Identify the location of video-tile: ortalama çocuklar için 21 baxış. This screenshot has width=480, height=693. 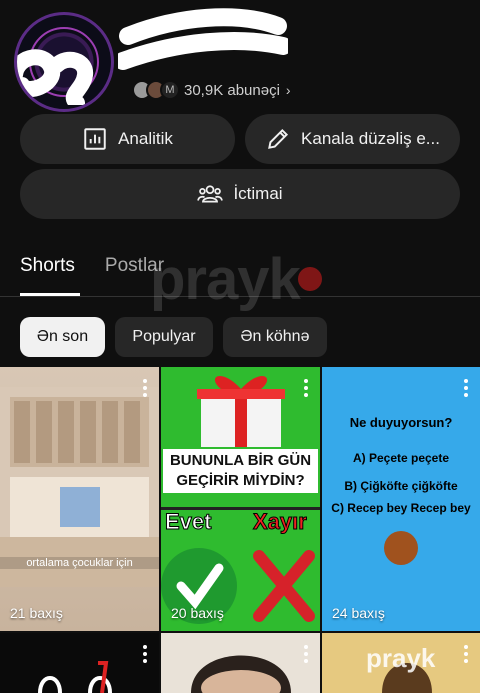
(79, 499).